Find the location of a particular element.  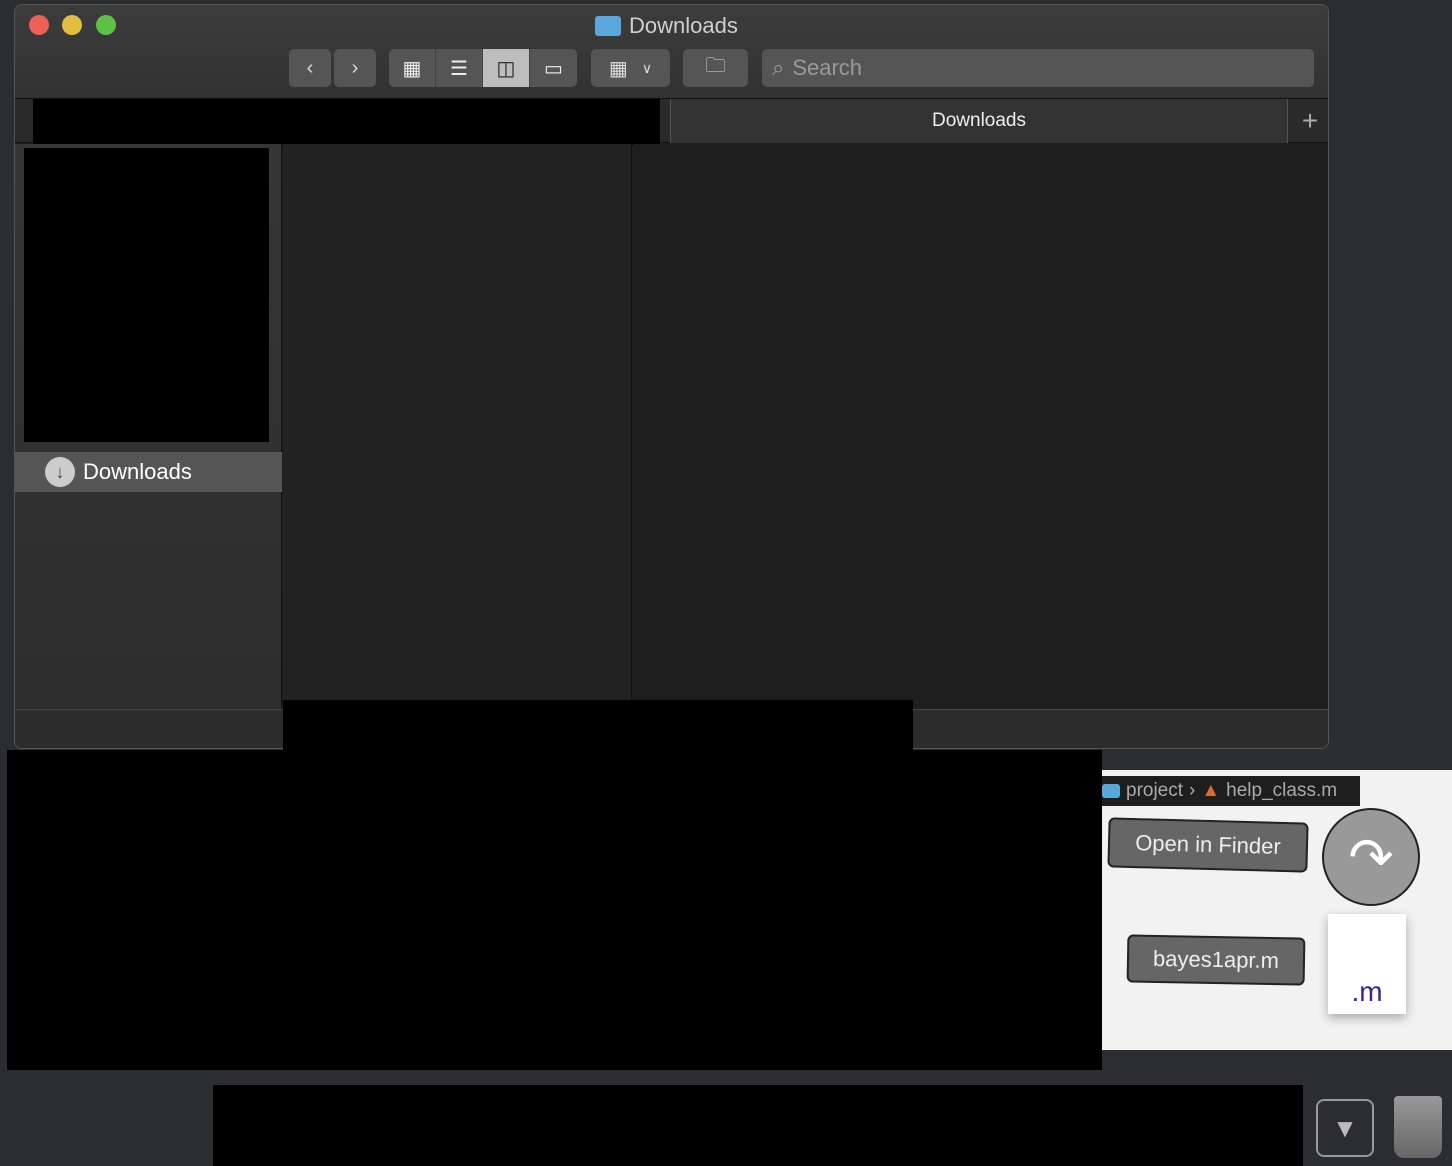

breadcrumb-item: project is located at coordinates (1154, 791).